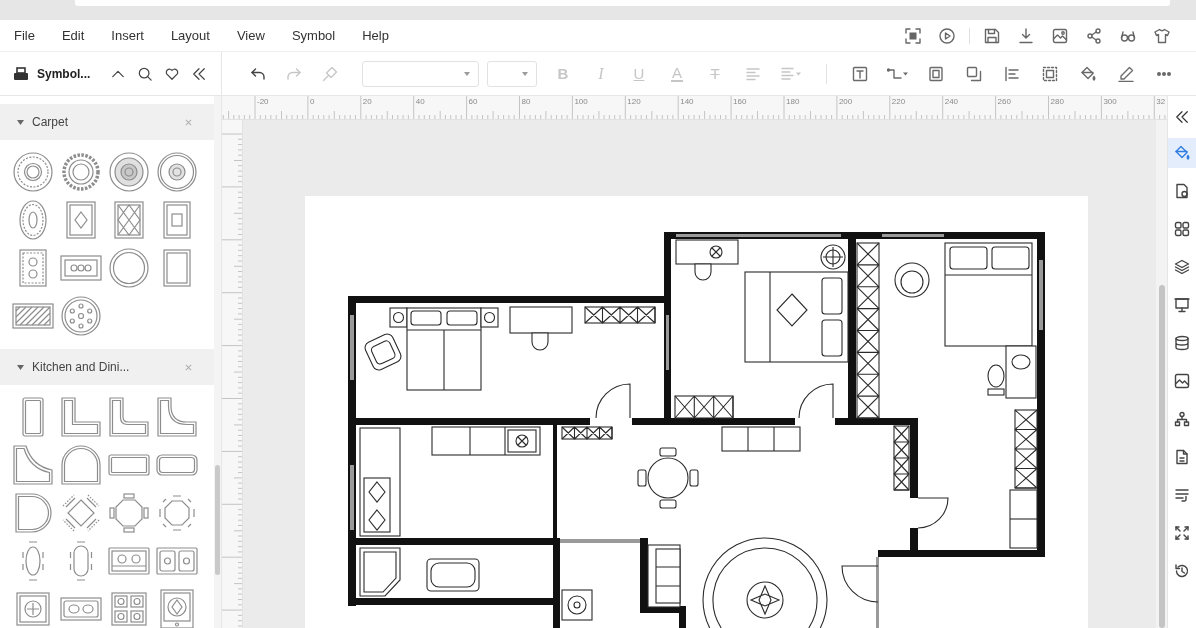 The width and height of the screenshot is (1196, 628). I want to click on side-table, so click(833, 257).